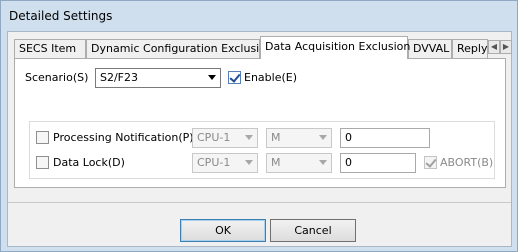 The image size is (518, 252). Describe the element at coordinates (348, 162) in the screenshot. I see `data-lock-value: 0` at that location.